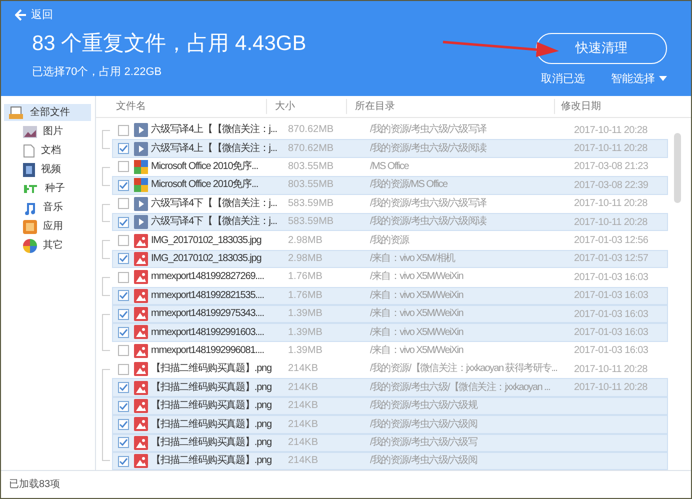 The height and width of the screenshot is (499, 692). Describe the element at coordinates (390, 332) in the screenshot. I see `file-row: mmexport1481992991603.... 1.39MB /来自：vivo X5M/WeiXin 2017-01-03 16:03` at that location.